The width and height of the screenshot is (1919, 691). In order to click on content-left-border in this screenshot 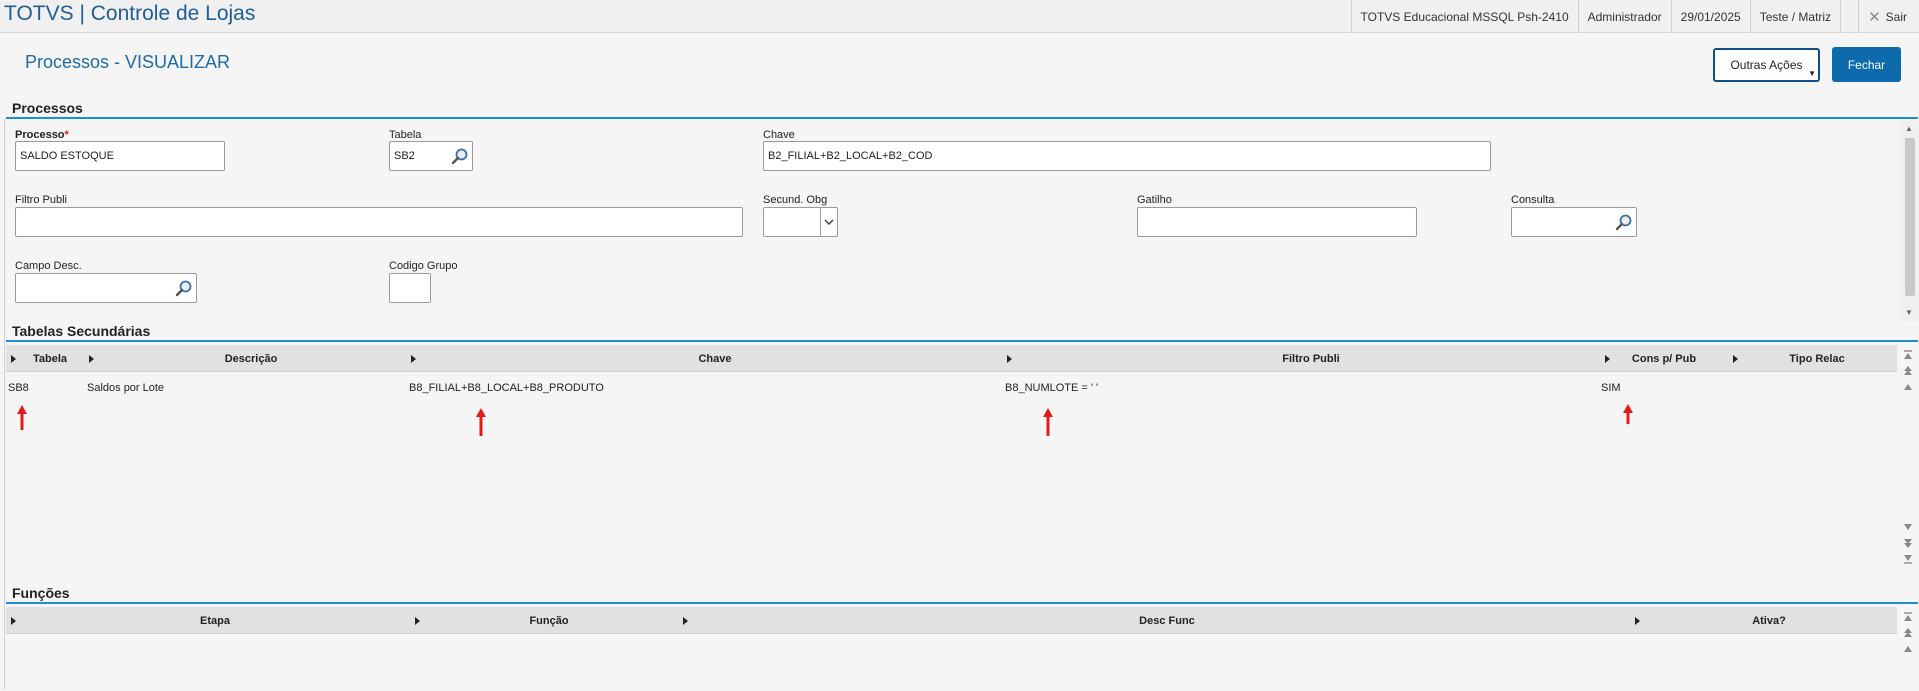, I will do `click(4, 404)`.